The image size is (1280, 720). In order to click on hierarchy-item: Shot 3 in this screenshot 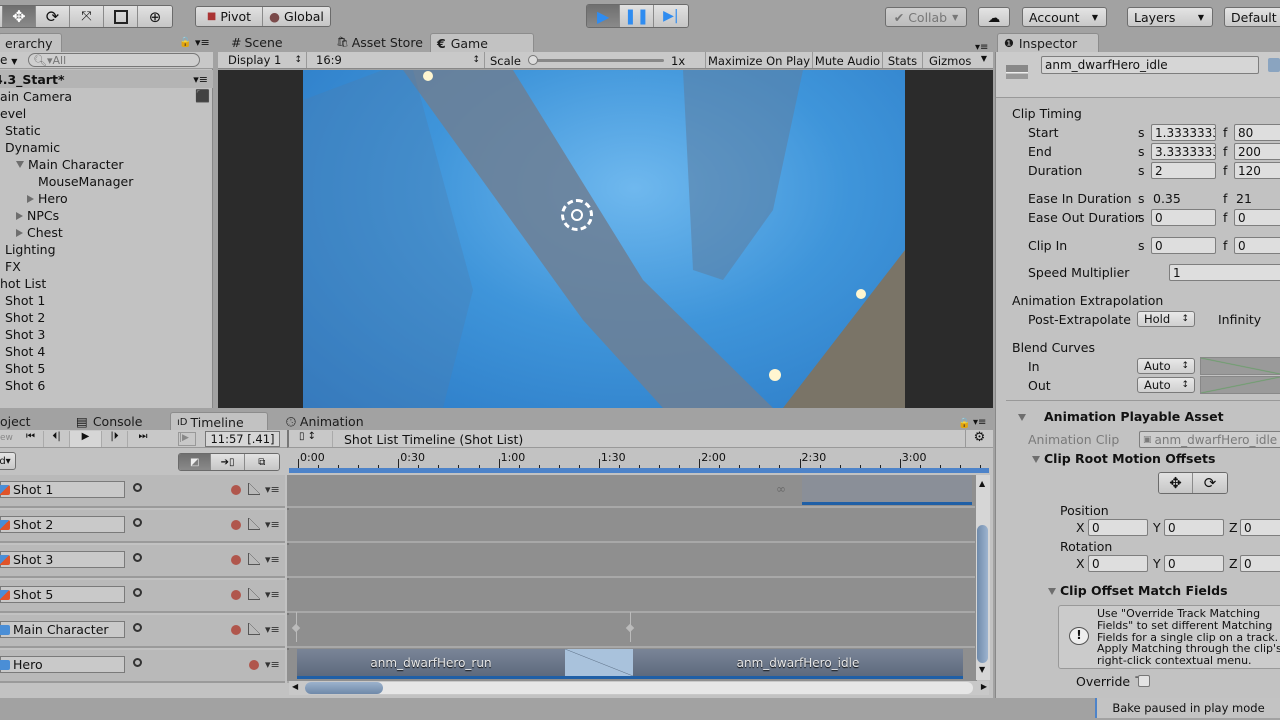, I will do `click(22, 334)`.